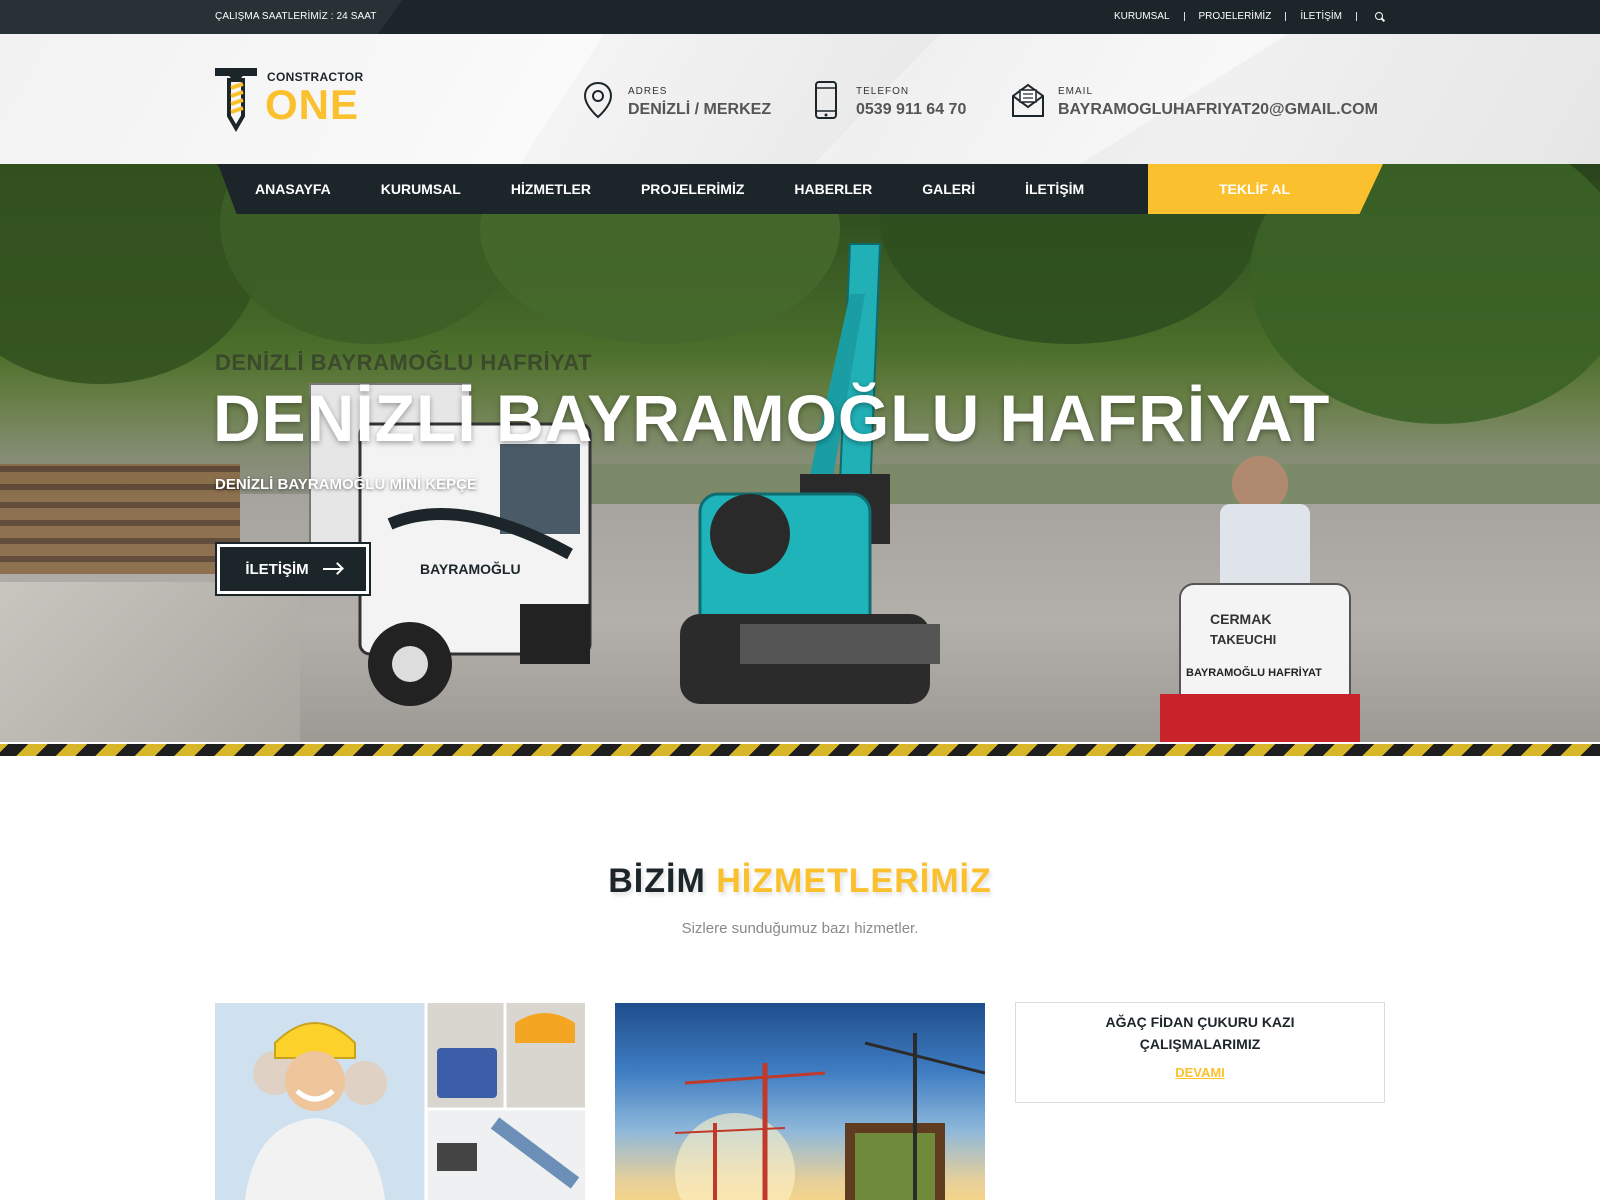 The height and width of the screenshot is (1200, 1600). What do you see at coordinates (331, 569) in the screenshot?
I see `arrow-right-icon` at bounding box center [331, 569].